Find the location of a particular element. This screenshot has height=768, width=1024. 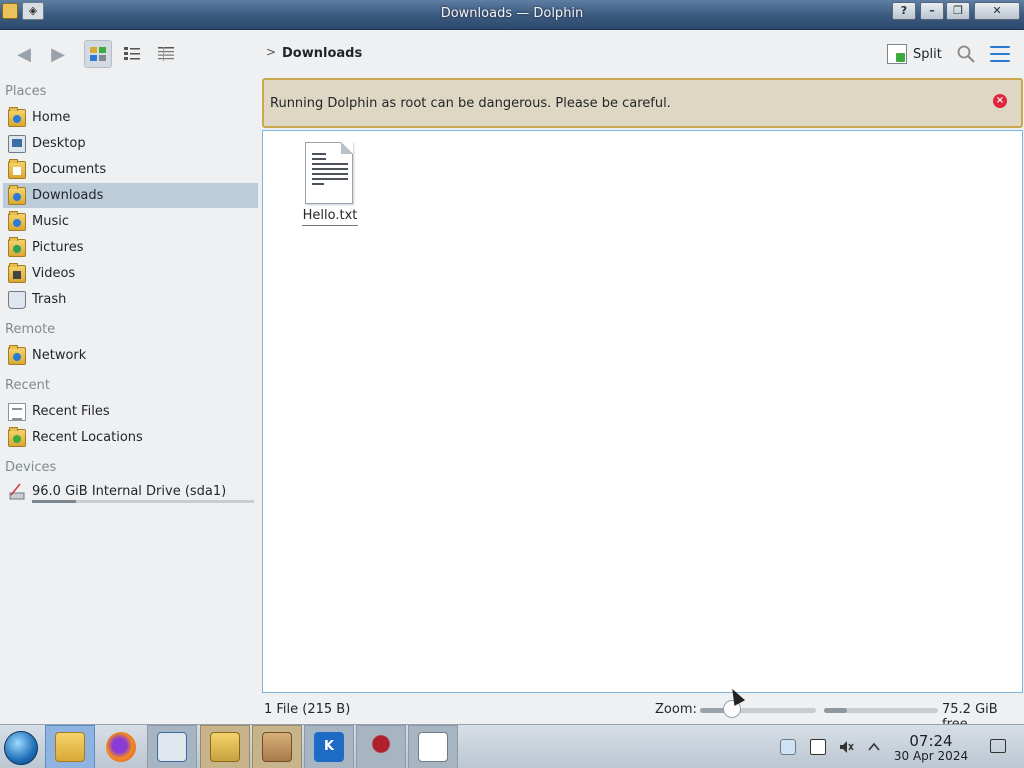

details-view-icon is located at coordinates (166, 54).